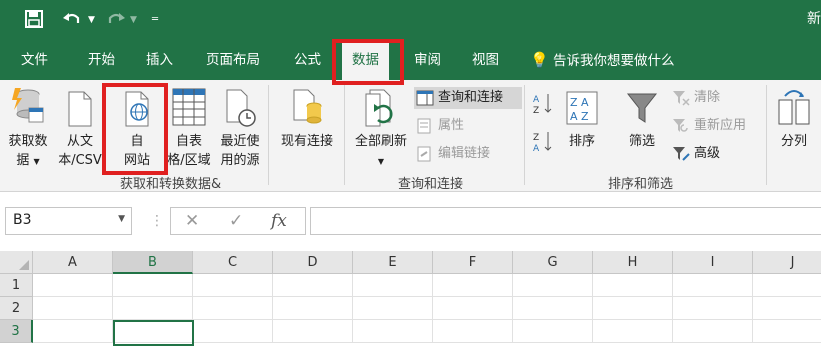  What do you see at coordinates (233, 60) in the screenshot?
I see `tab-page-layout: 页面布局` at bounding box center [233, 60].